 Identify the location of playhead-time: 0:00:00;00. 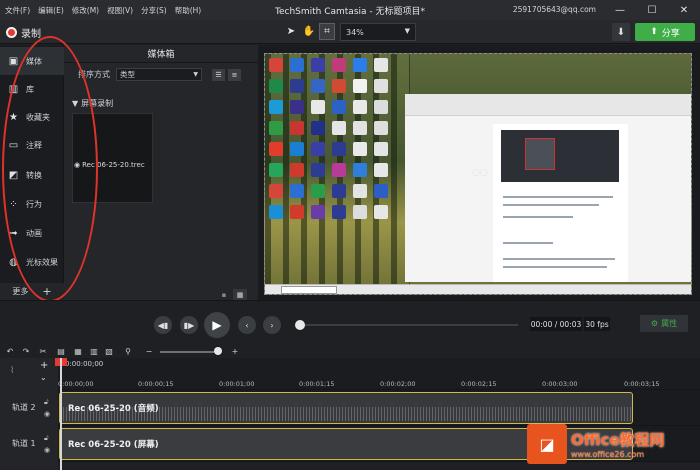
(84, 364).